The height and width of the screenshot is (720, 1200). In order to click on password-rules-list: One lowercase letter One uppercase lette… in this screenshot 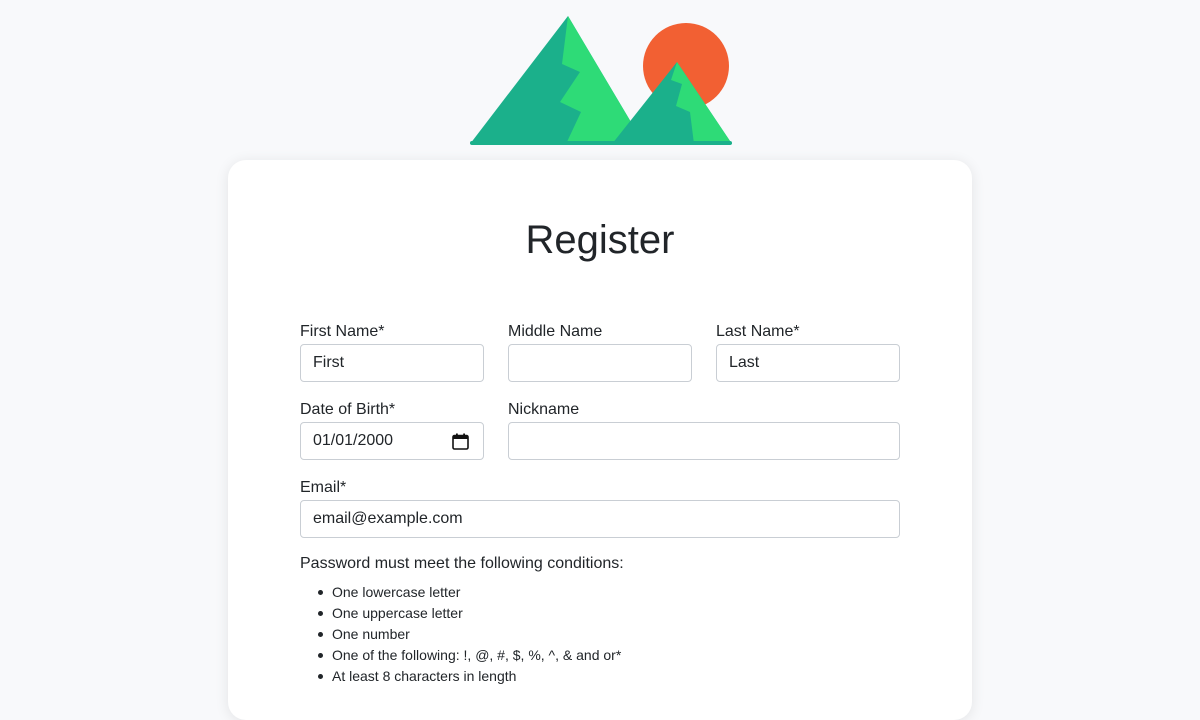, I will do `click(467, 634)`.